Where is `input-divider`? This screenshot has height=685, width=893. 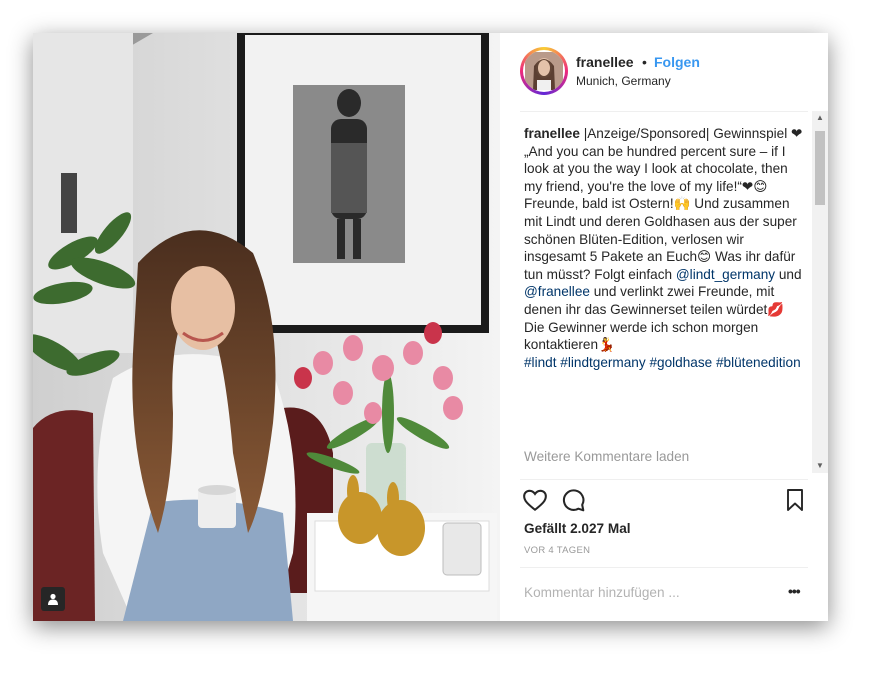 input-divider is located at coordinates (664, 567).